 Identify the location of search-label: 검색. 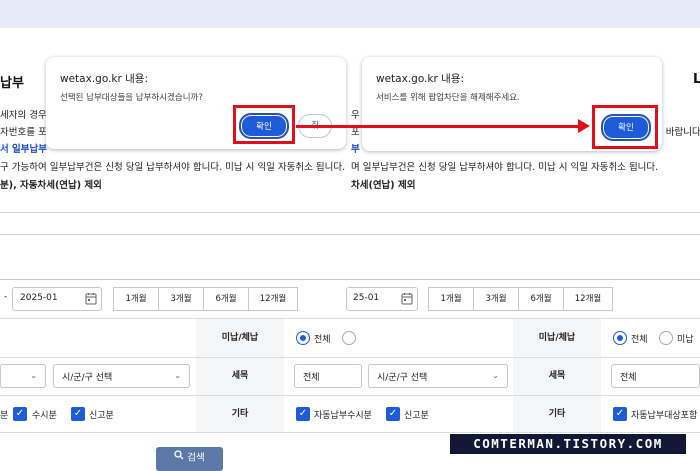
(196, 458).